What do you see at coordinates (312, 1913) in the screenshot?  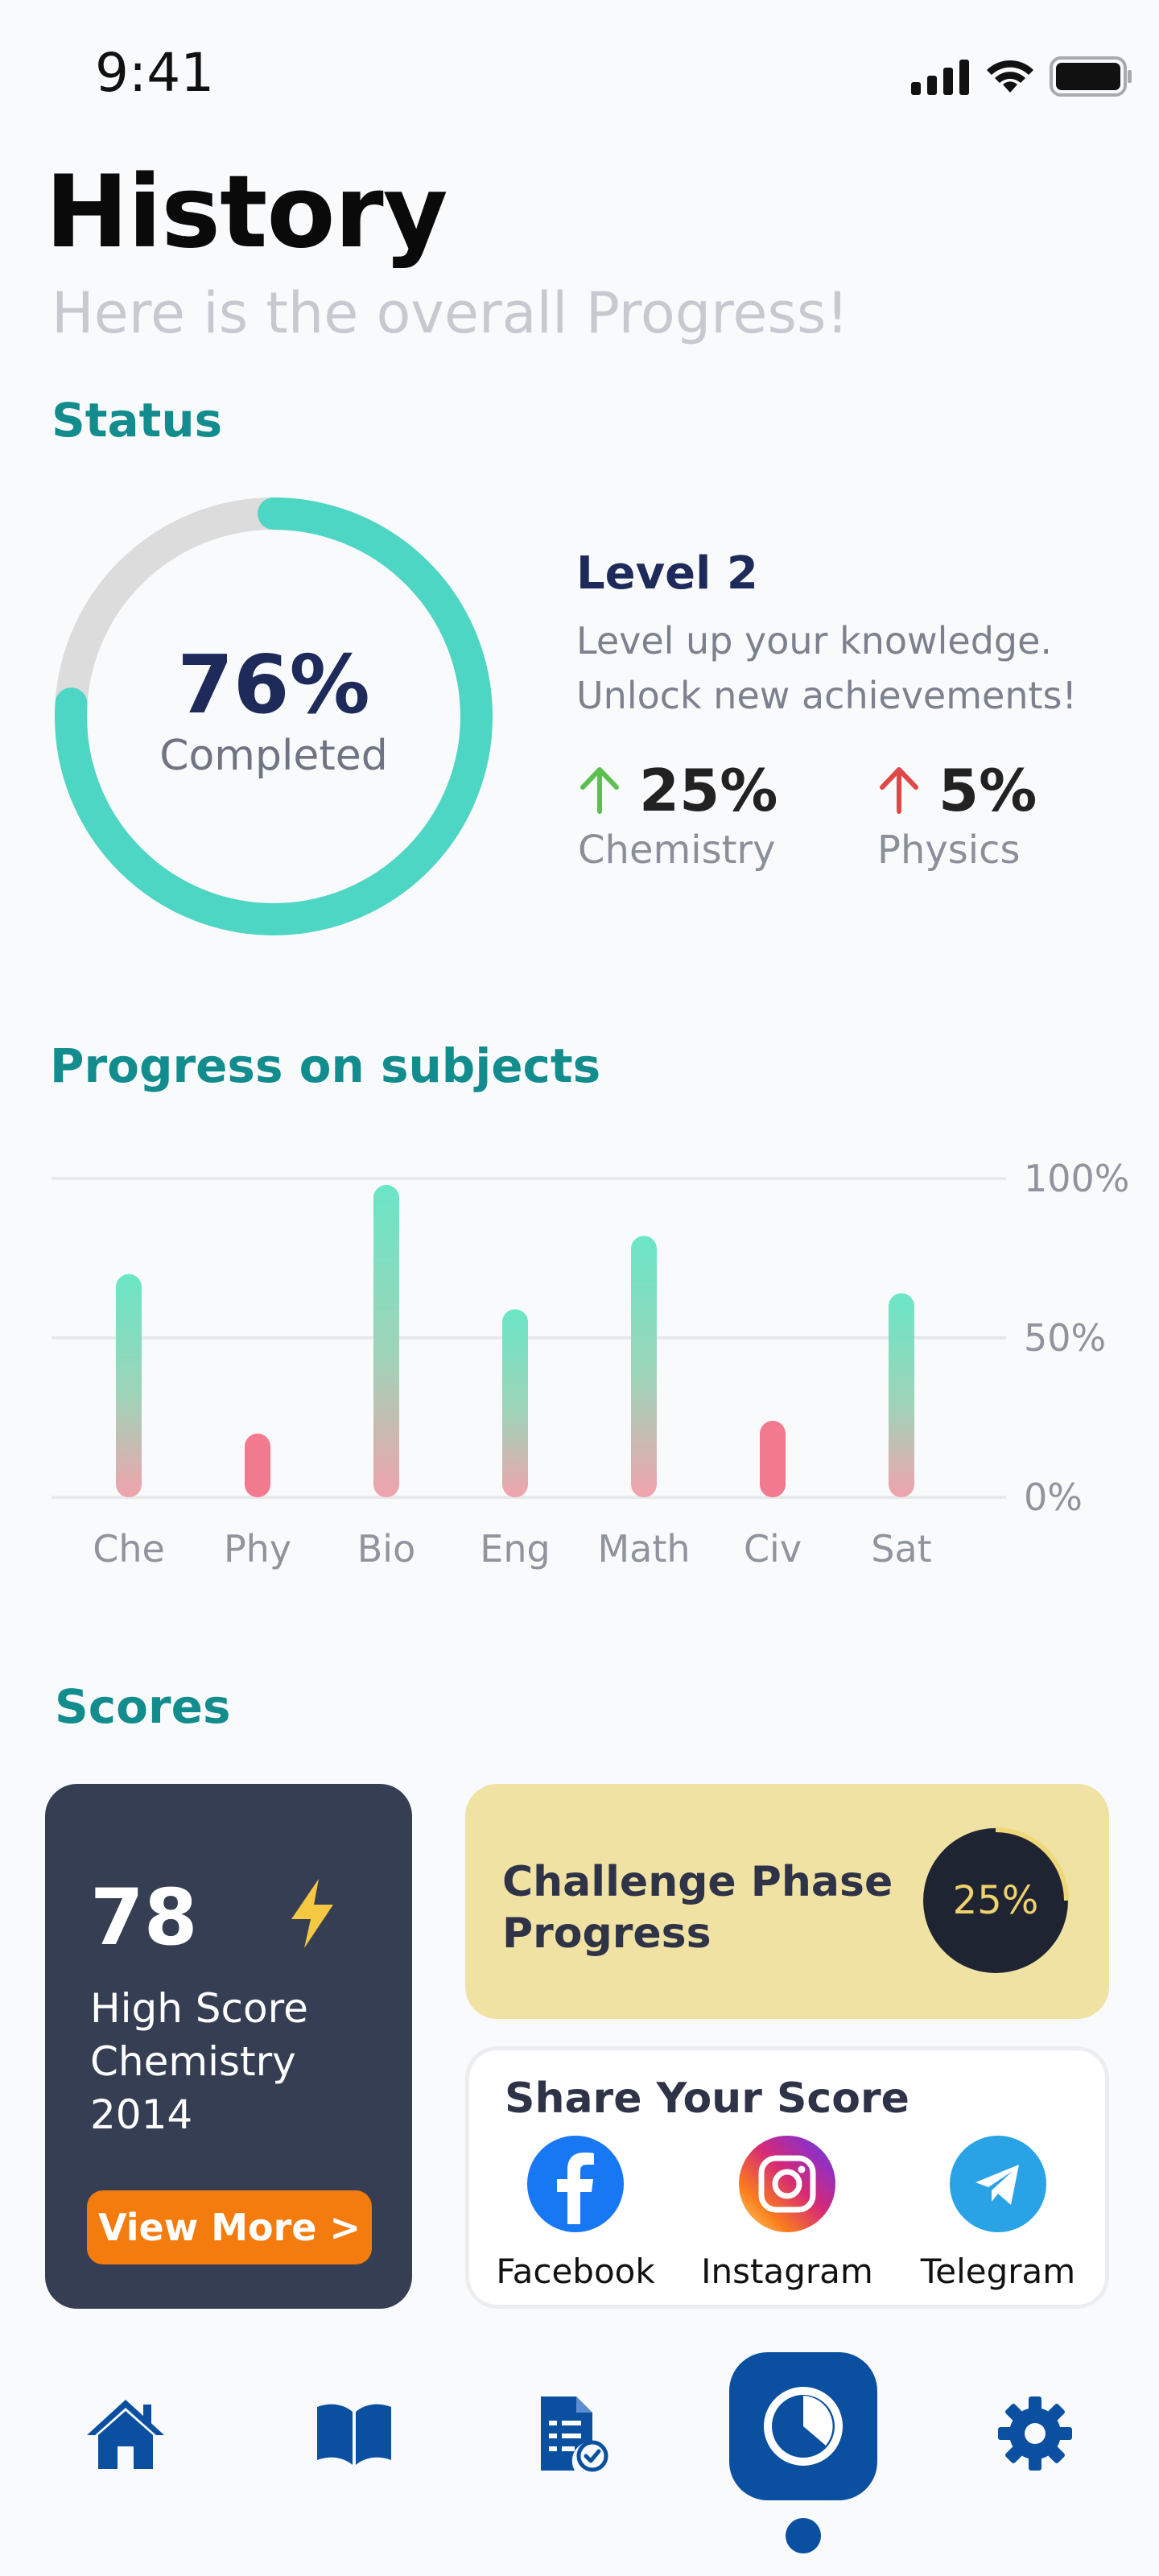 I see `lightning-icon` at bounding box center [312, 1913].